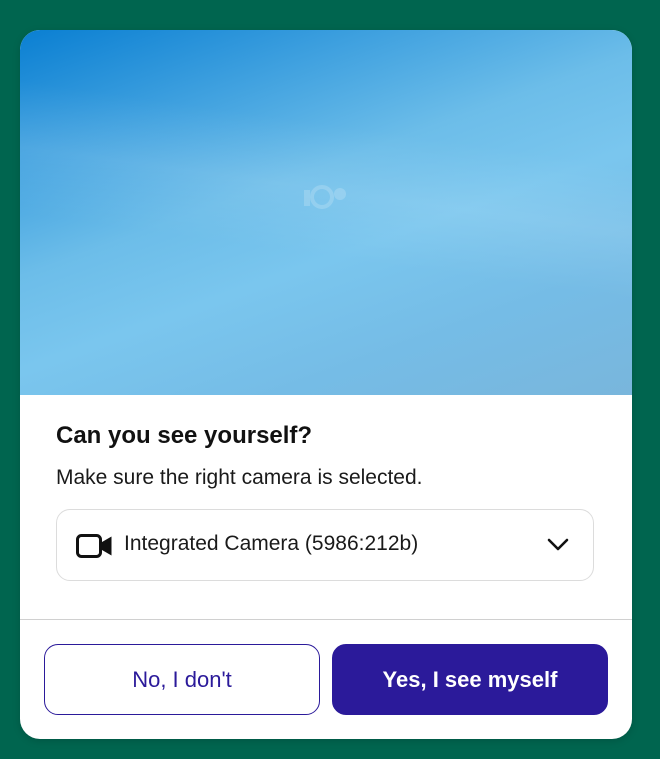 The image size is (660, 759). Describe the element at coordinates (470, 679) in the screenshot. I see `yes-i-see-myself-button: Yes, I see myself` at that location.